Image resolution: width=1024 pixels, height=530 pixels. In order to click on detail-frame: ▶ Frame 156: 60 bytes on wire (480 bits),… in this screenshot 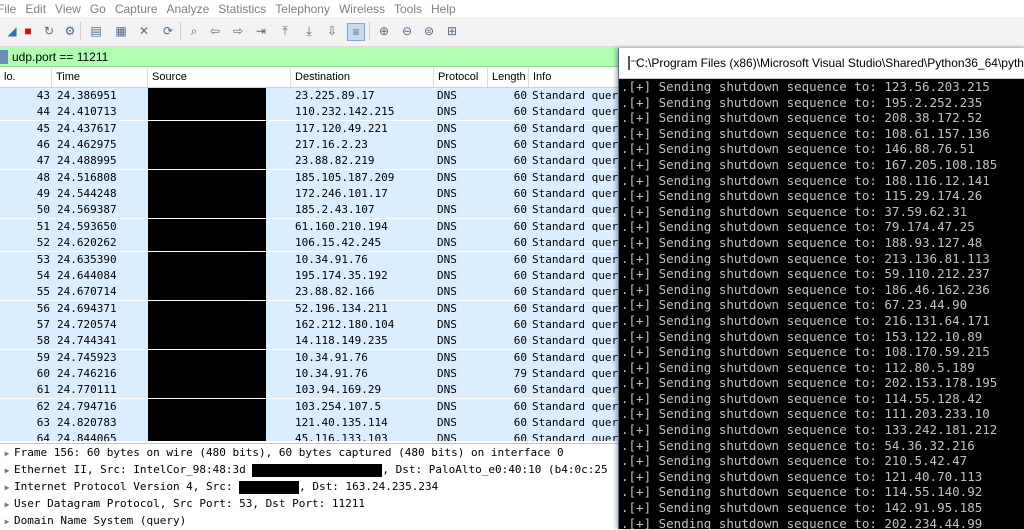, I will do `click(320, 452)`.